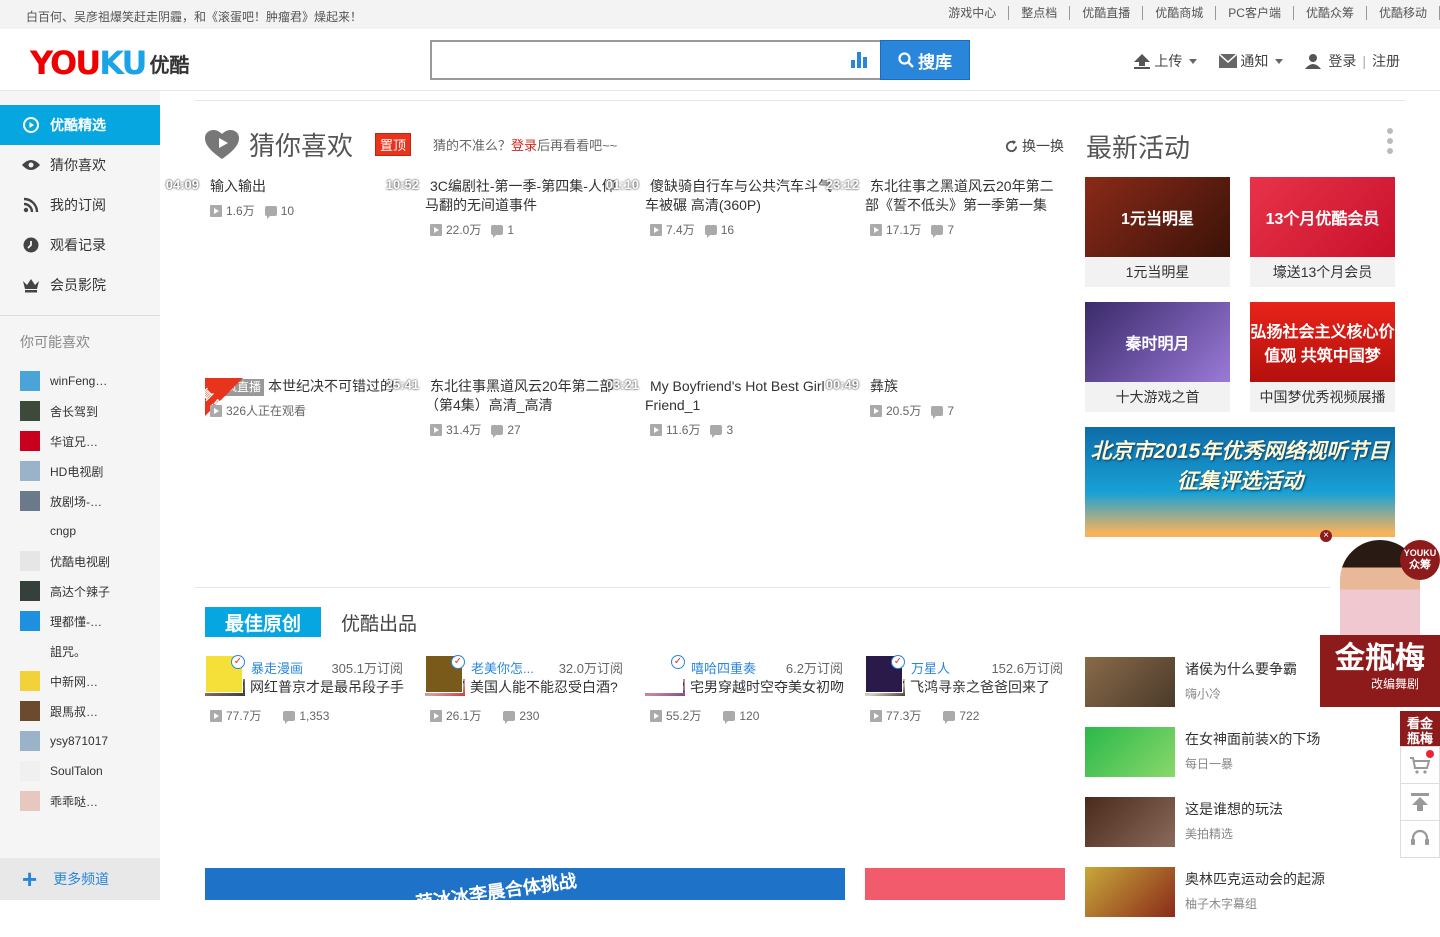 The image size is (1440, 937). What do you see at coordinates (1430, 754) in the screenshot?
I see `notification-dot` at bounding box center [1430, 754].